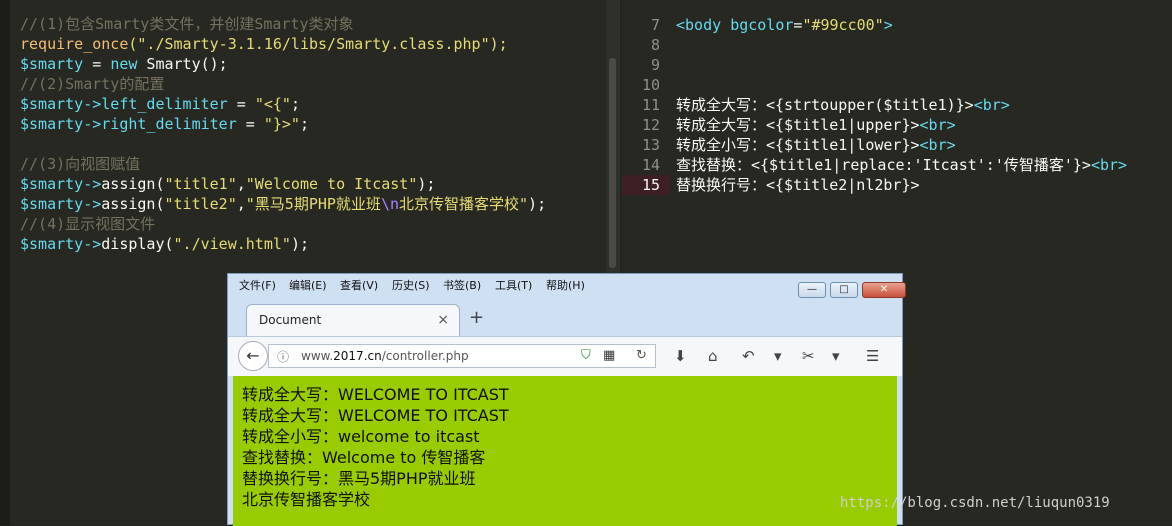  I want to click on close-window-button: ✕, so click(884, 290).